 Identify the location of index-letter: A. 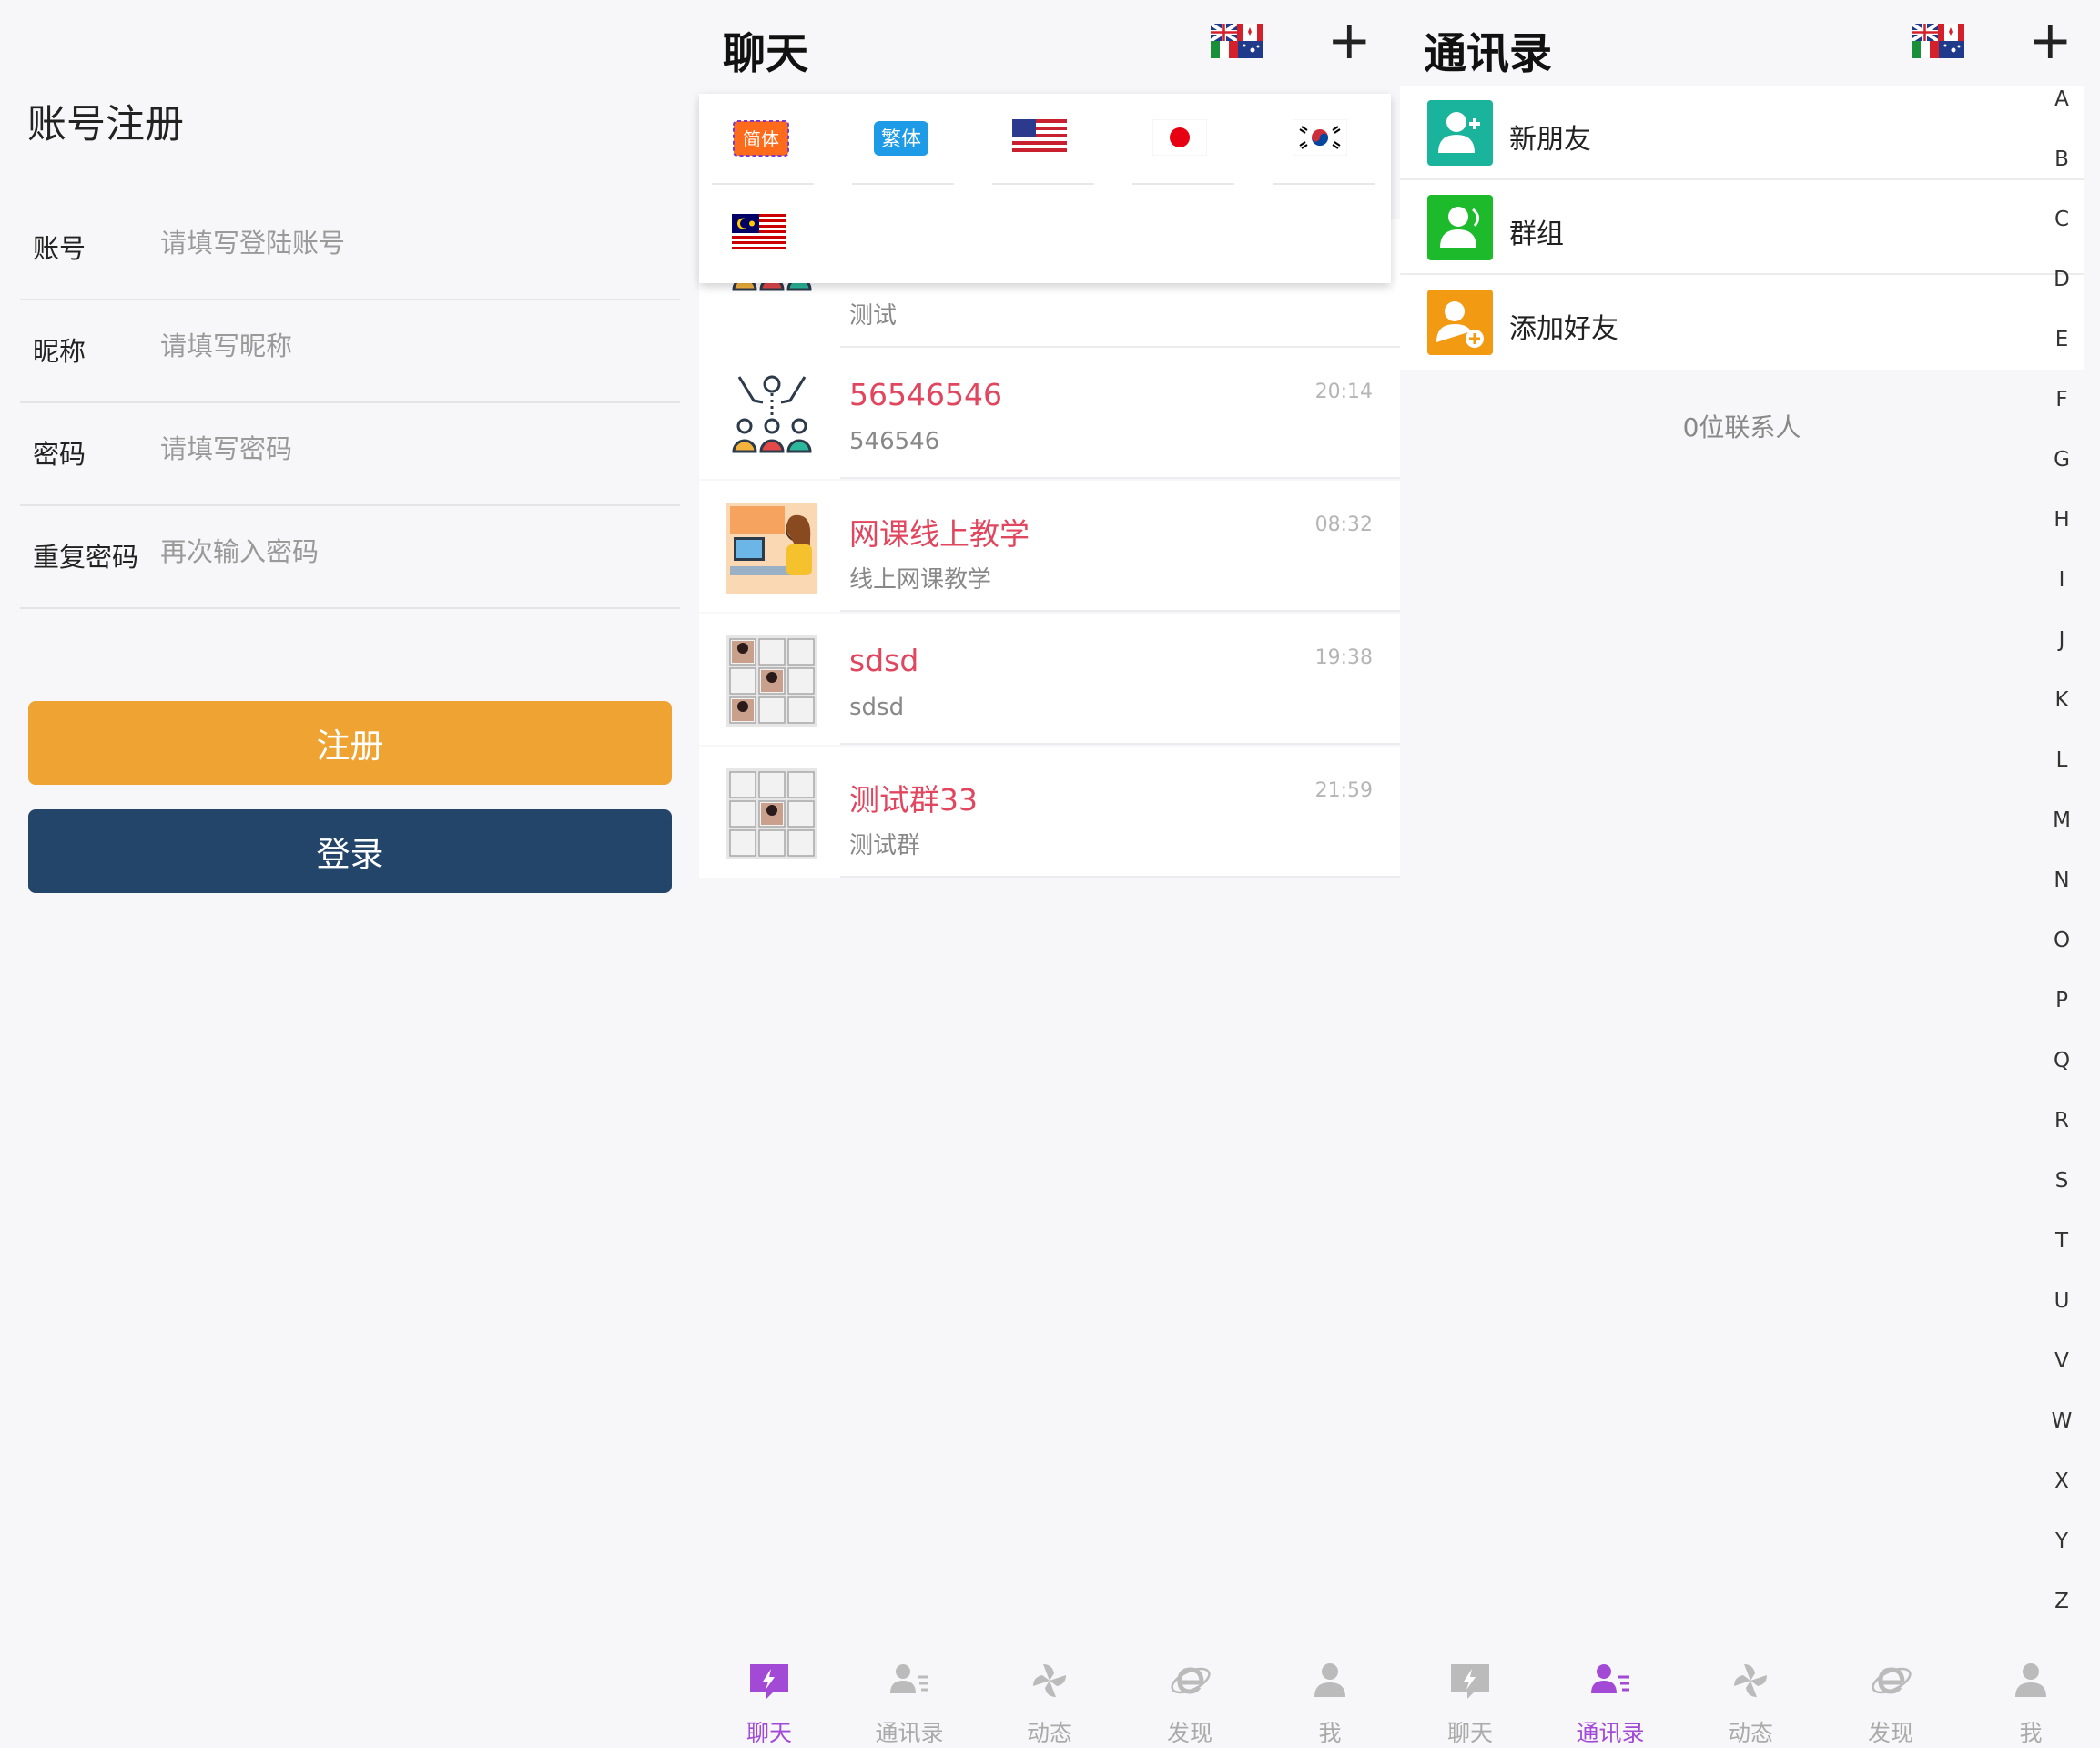
(2062, 99).